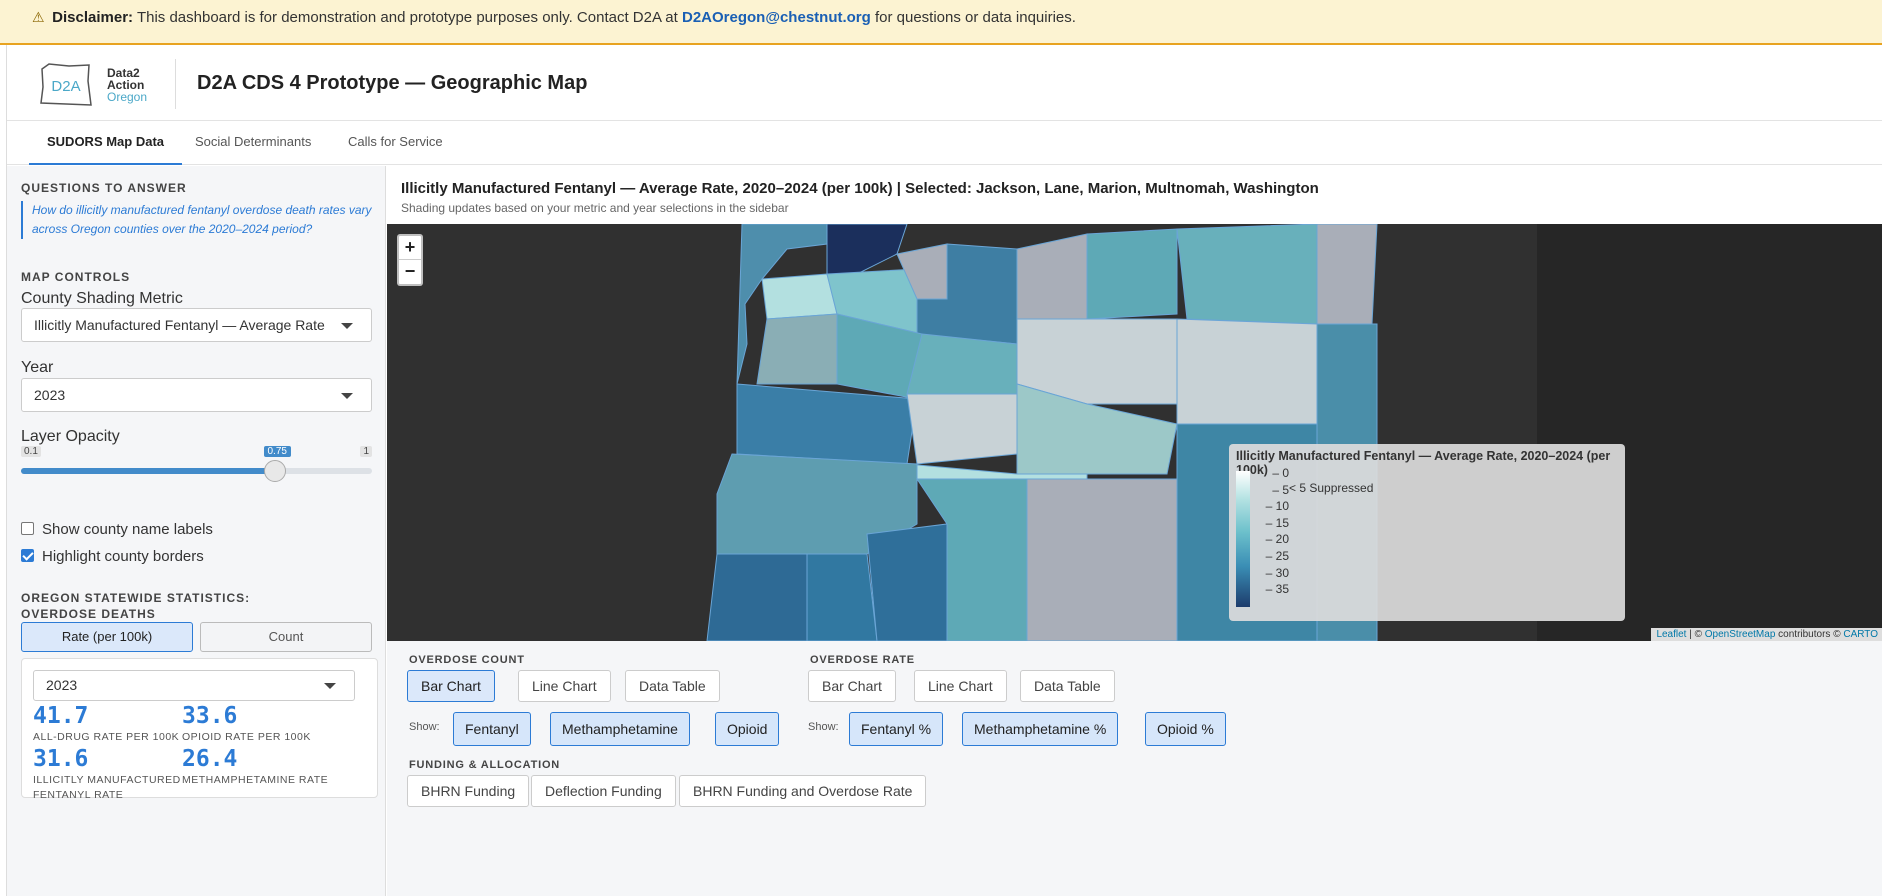 This screenshot has width=1882, height=896. What do you see at coordinates (286, 637) in the screenshot?
I see `count-toggle-button: Count` at bounding box center [286, 637].